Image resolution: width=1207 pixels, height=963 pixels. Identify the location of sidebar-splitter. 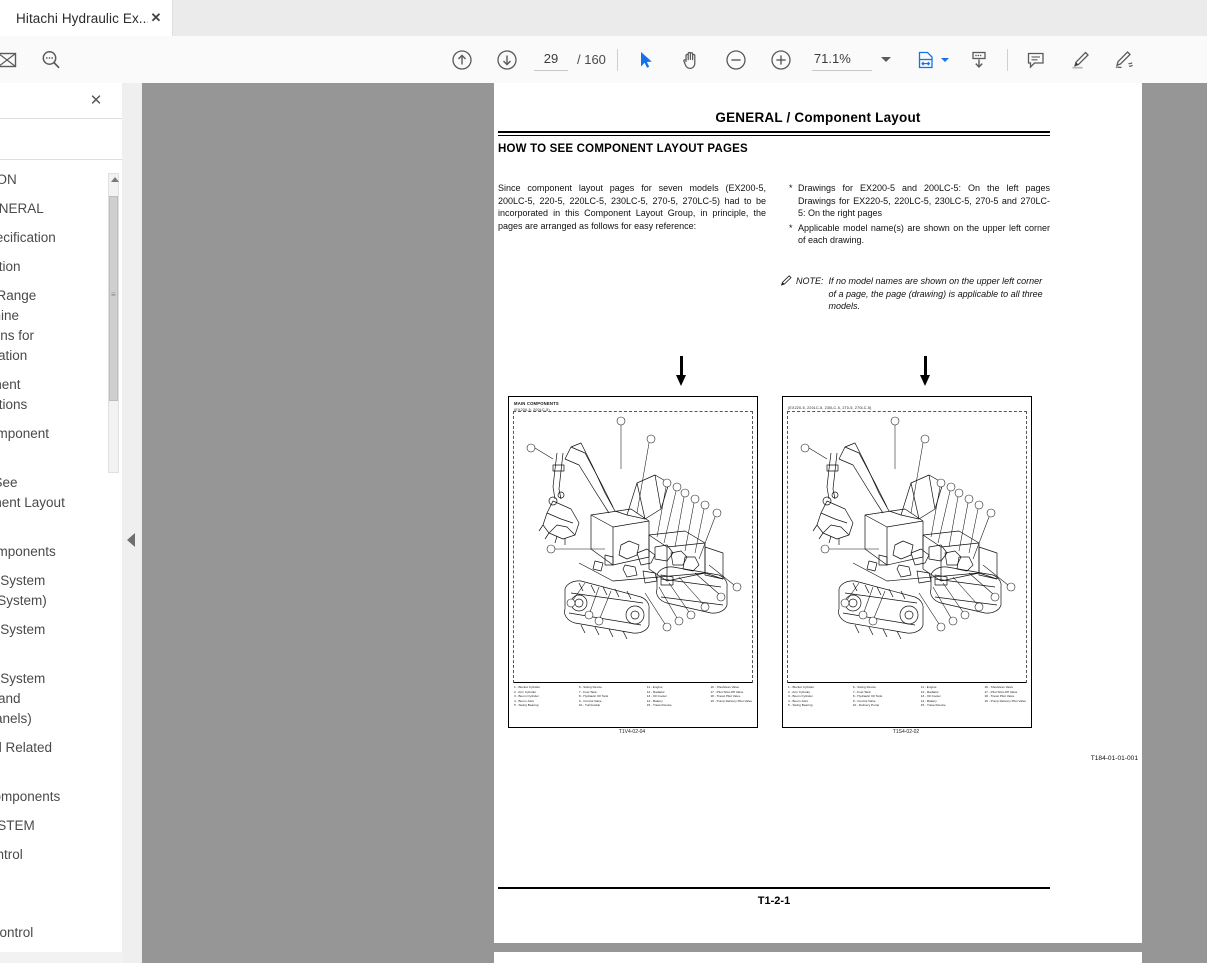
(132, 523).